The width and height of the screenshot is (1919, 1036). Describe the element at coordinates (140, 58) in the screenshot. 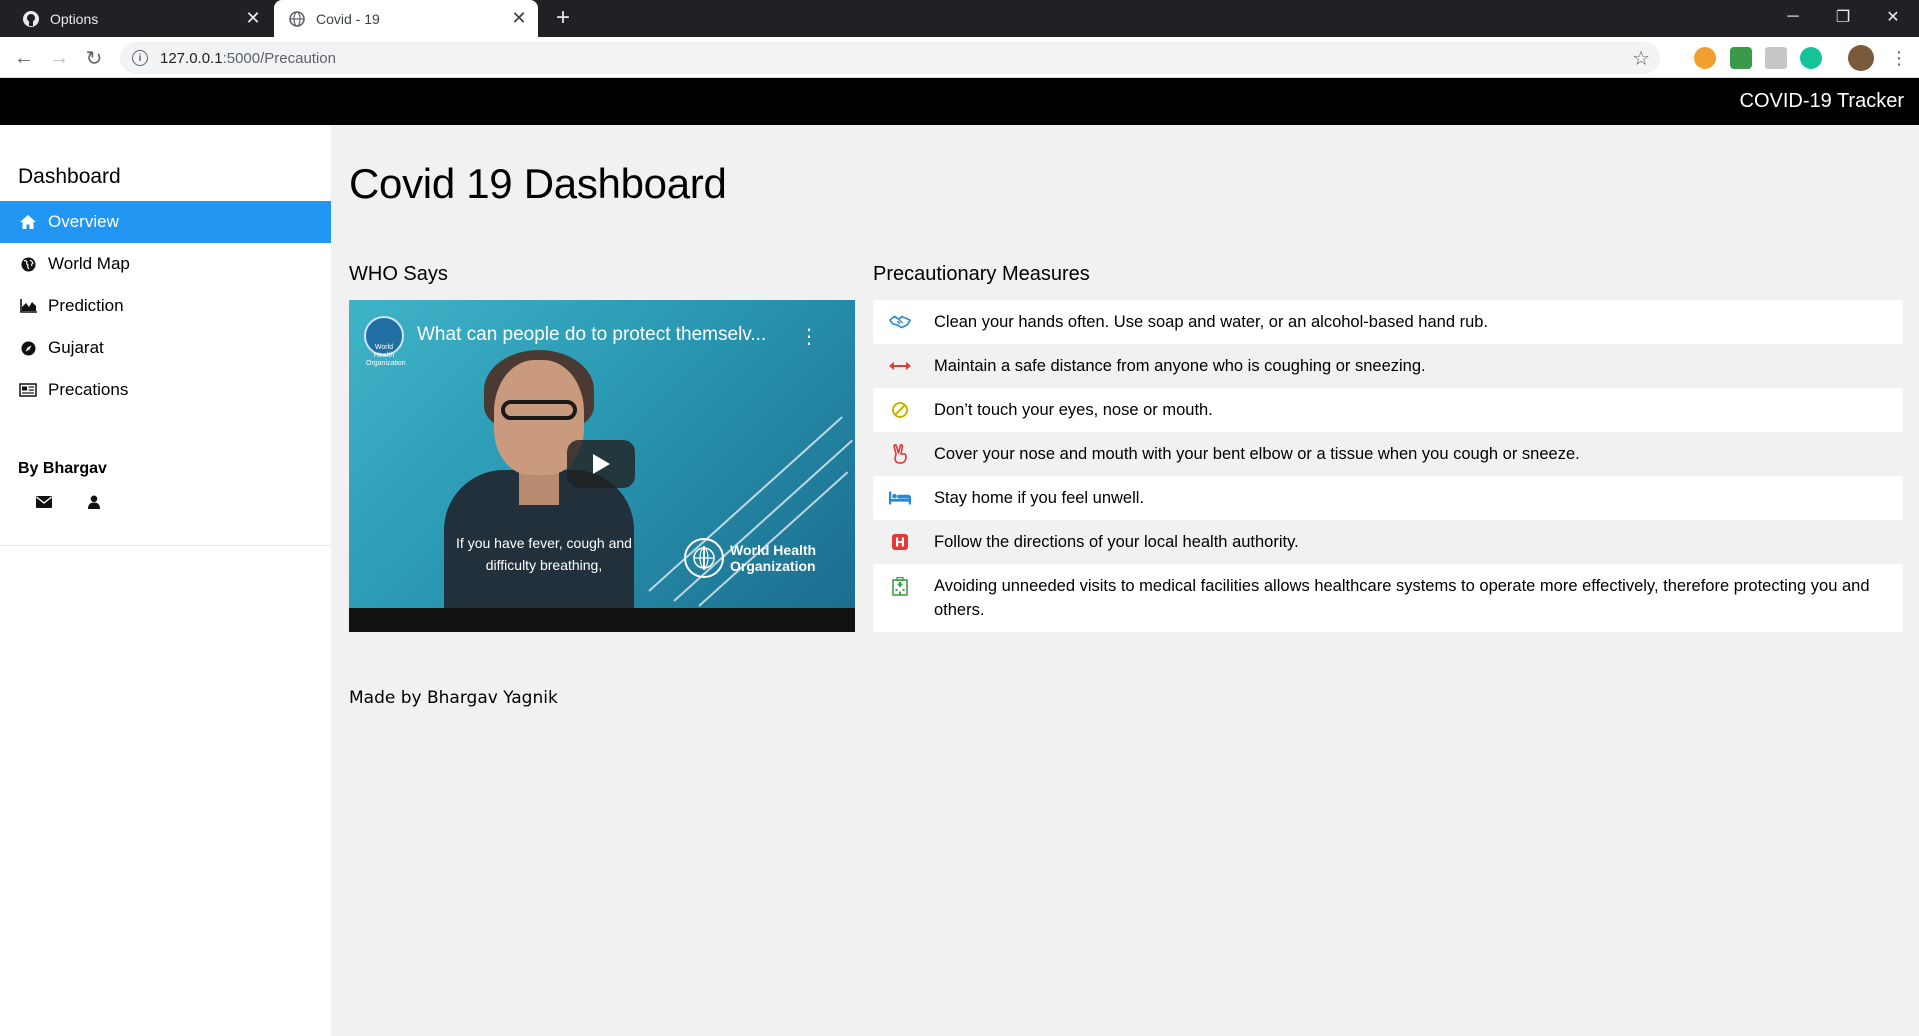

I see `site-info-icon: i` at that location.